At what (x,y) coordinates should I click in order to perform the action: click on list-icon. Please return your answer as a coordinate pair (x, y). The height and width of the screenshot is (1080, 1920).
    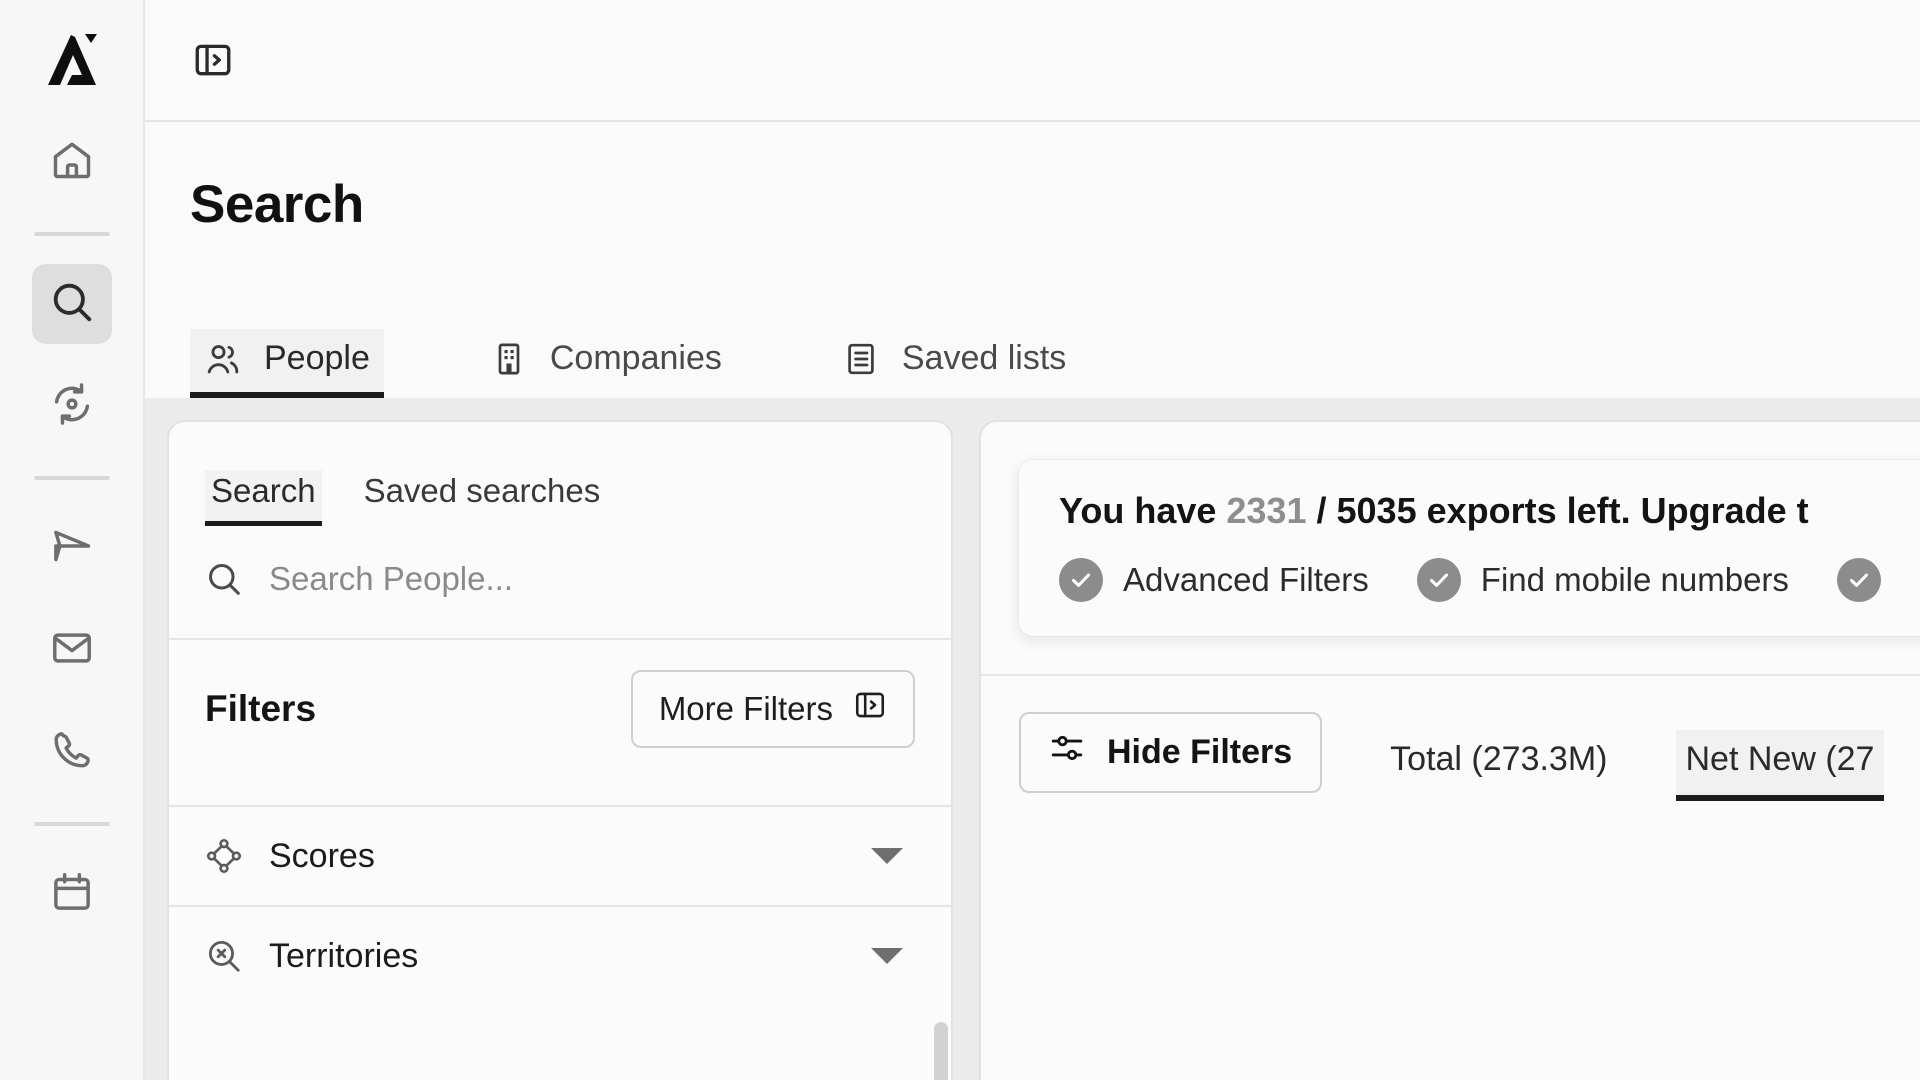
    Looking at the image, I should click on (861, 359).